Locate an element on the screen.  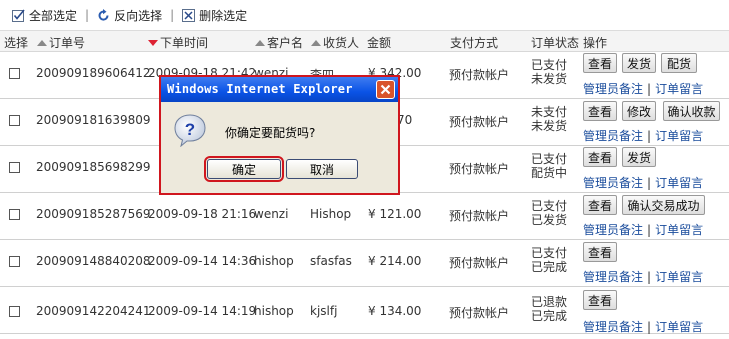
order-number: 200909142204241 is located at coordinates (93, 311).